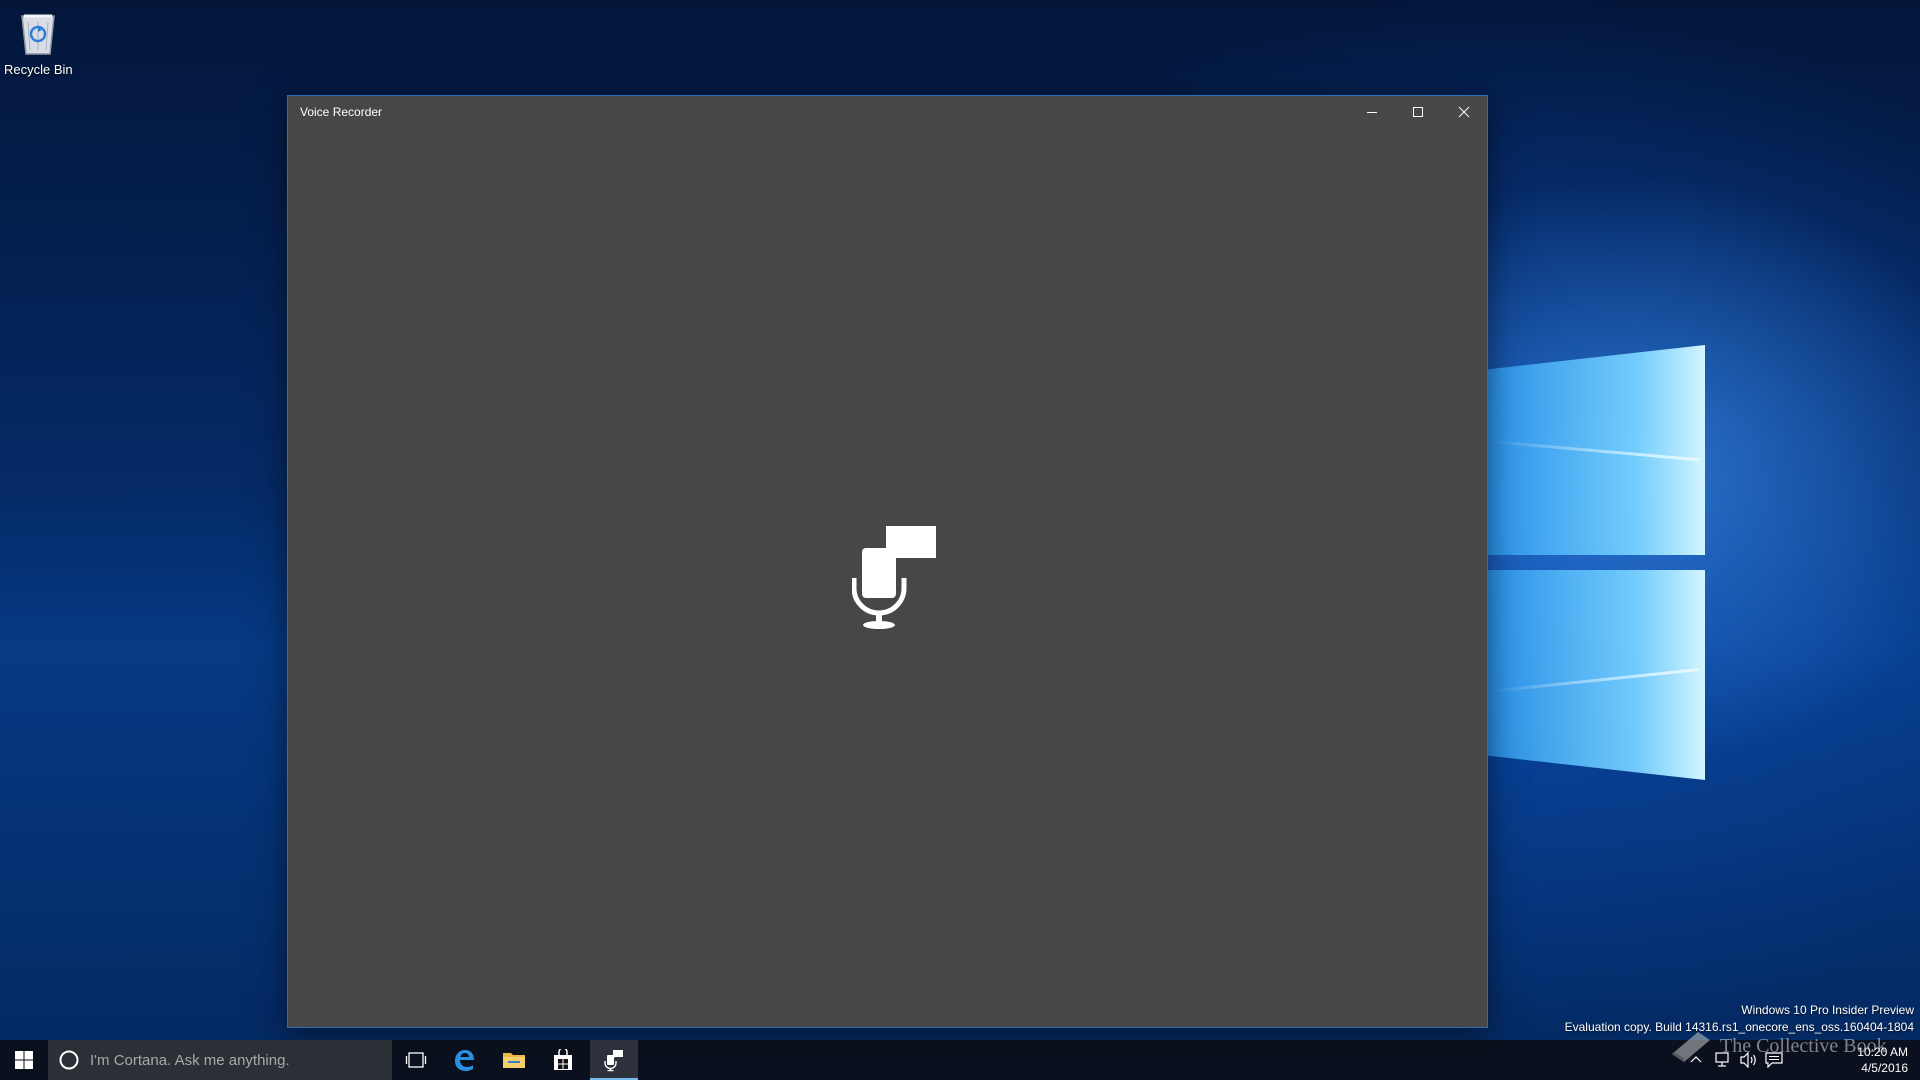  I want to click on task-view-button, so click(416, 1060).